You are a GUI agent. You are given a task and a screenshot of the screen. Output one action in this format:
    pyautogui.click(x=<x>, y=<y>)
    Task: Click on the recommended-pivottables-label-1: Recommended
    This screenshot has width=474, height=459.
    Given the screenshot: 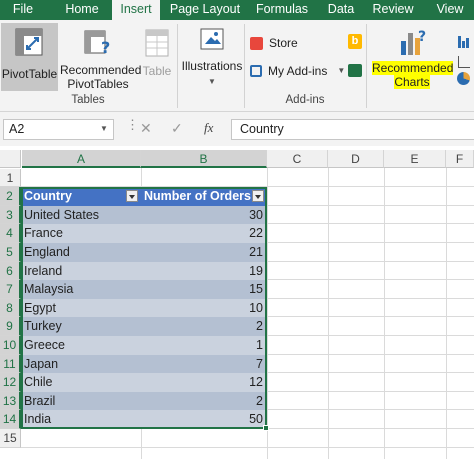 What is the action you would take?
    pyautogui.click(x=101, y=70)
    